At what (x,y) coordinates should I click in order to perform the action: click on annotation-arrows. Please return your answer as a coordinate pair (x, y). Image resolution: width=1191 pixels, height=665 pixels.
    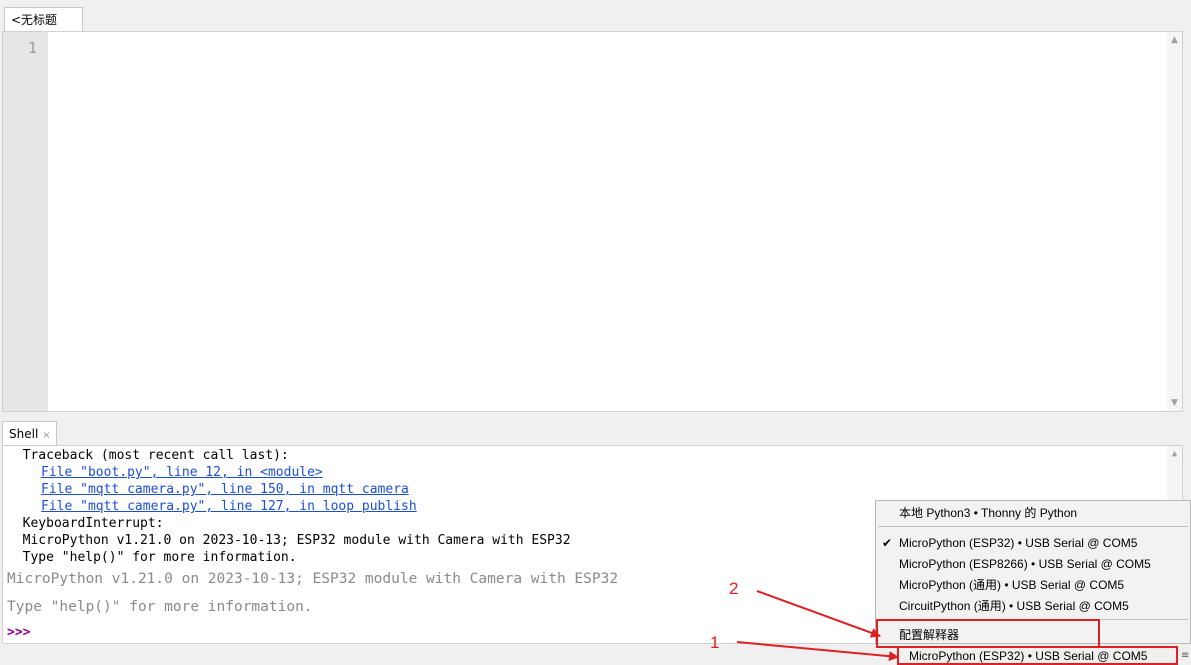
    Looking at the image, I should click on (817, 626).